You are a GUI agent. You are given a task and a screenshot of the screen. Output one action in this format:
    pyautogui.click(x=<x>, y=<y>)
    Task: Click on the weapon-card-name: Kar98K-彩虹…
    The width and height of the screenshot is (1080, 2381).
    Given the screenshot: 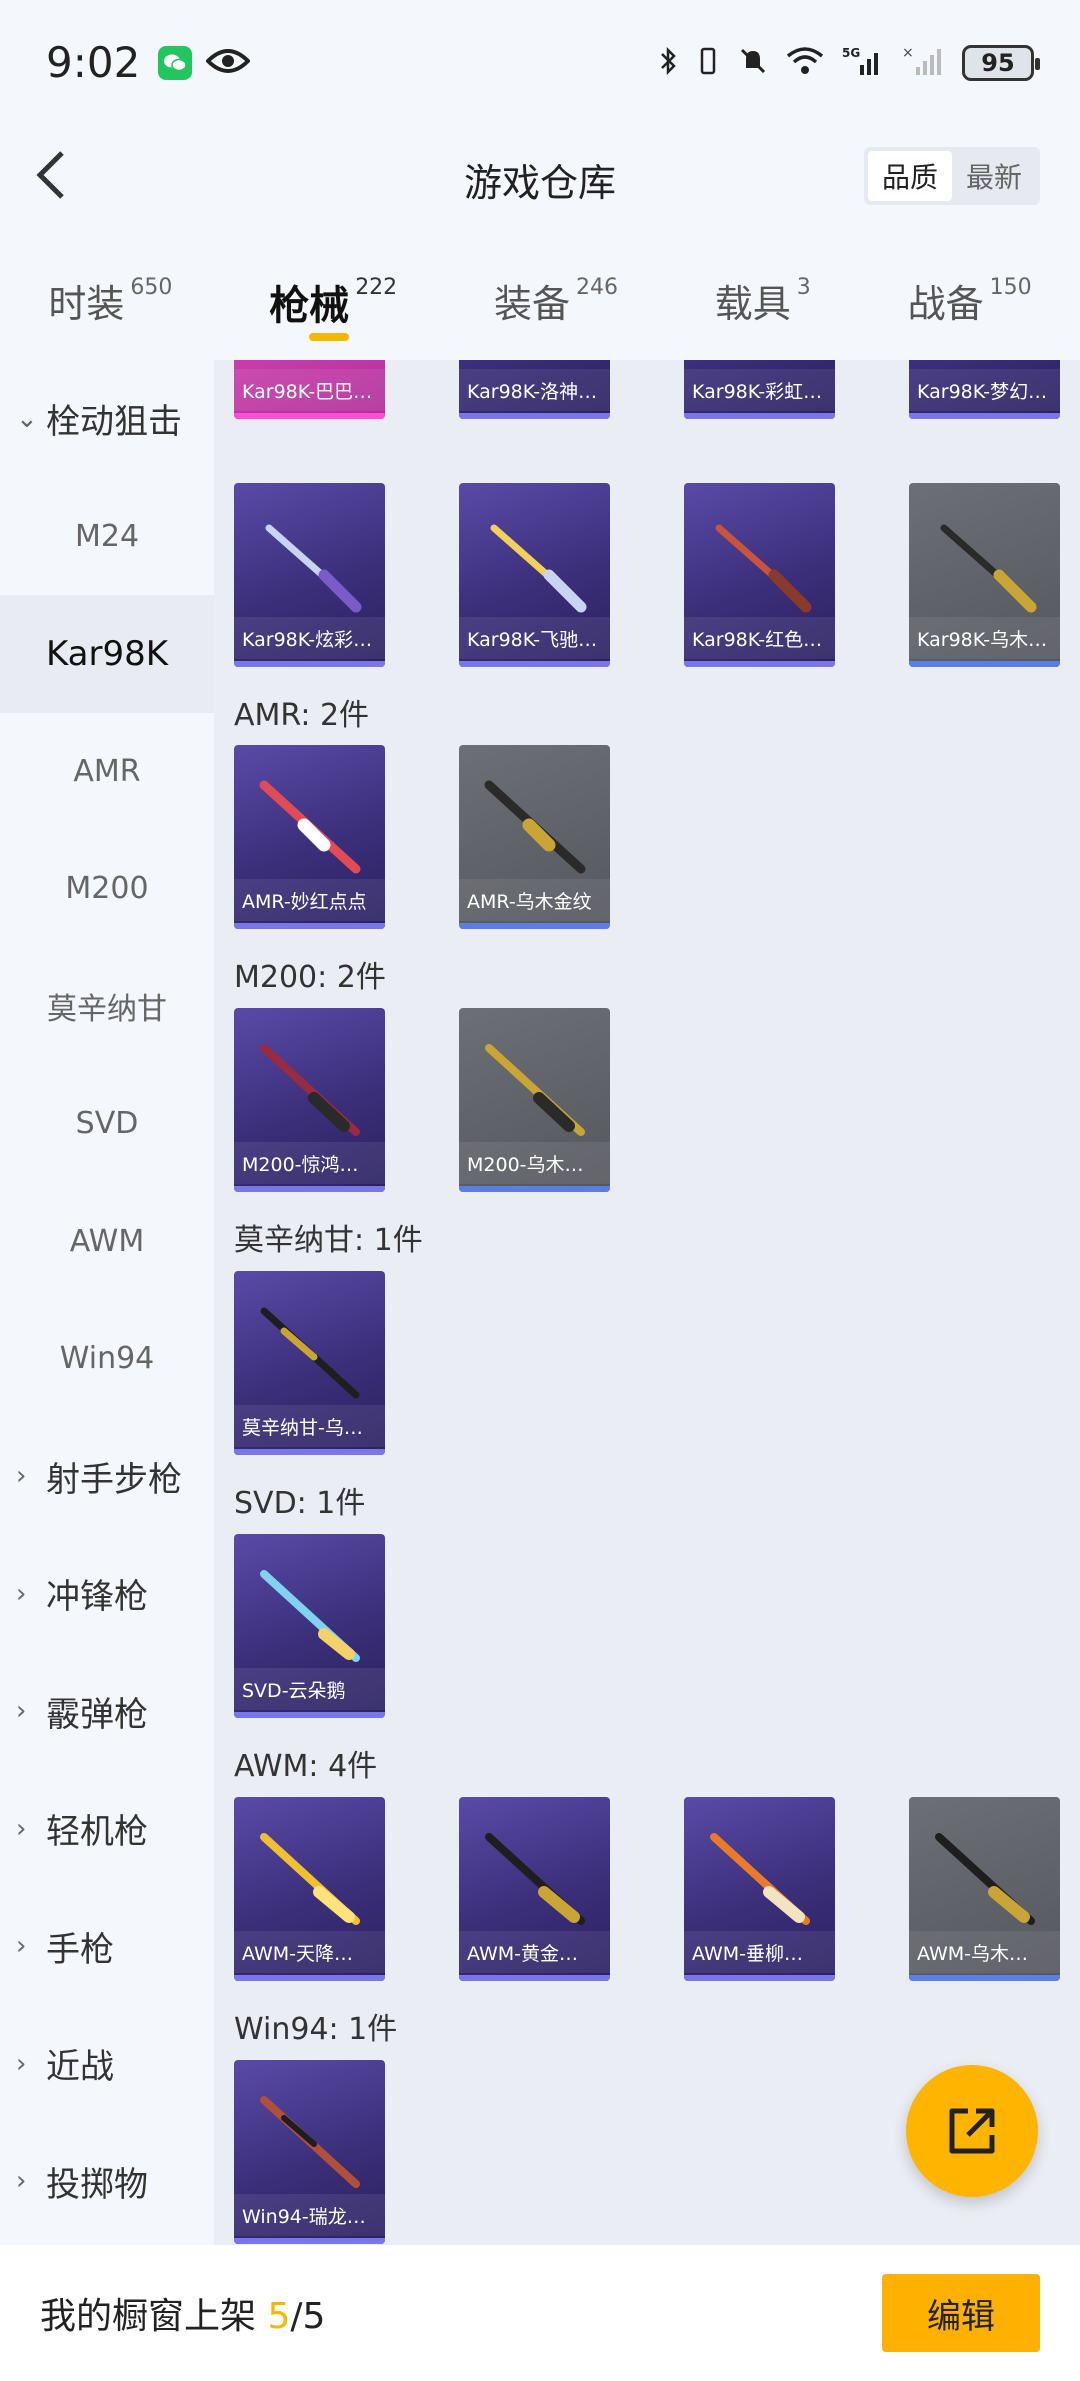 What is the action you would take?
    pyautogui.click(x=759, y=390)
    